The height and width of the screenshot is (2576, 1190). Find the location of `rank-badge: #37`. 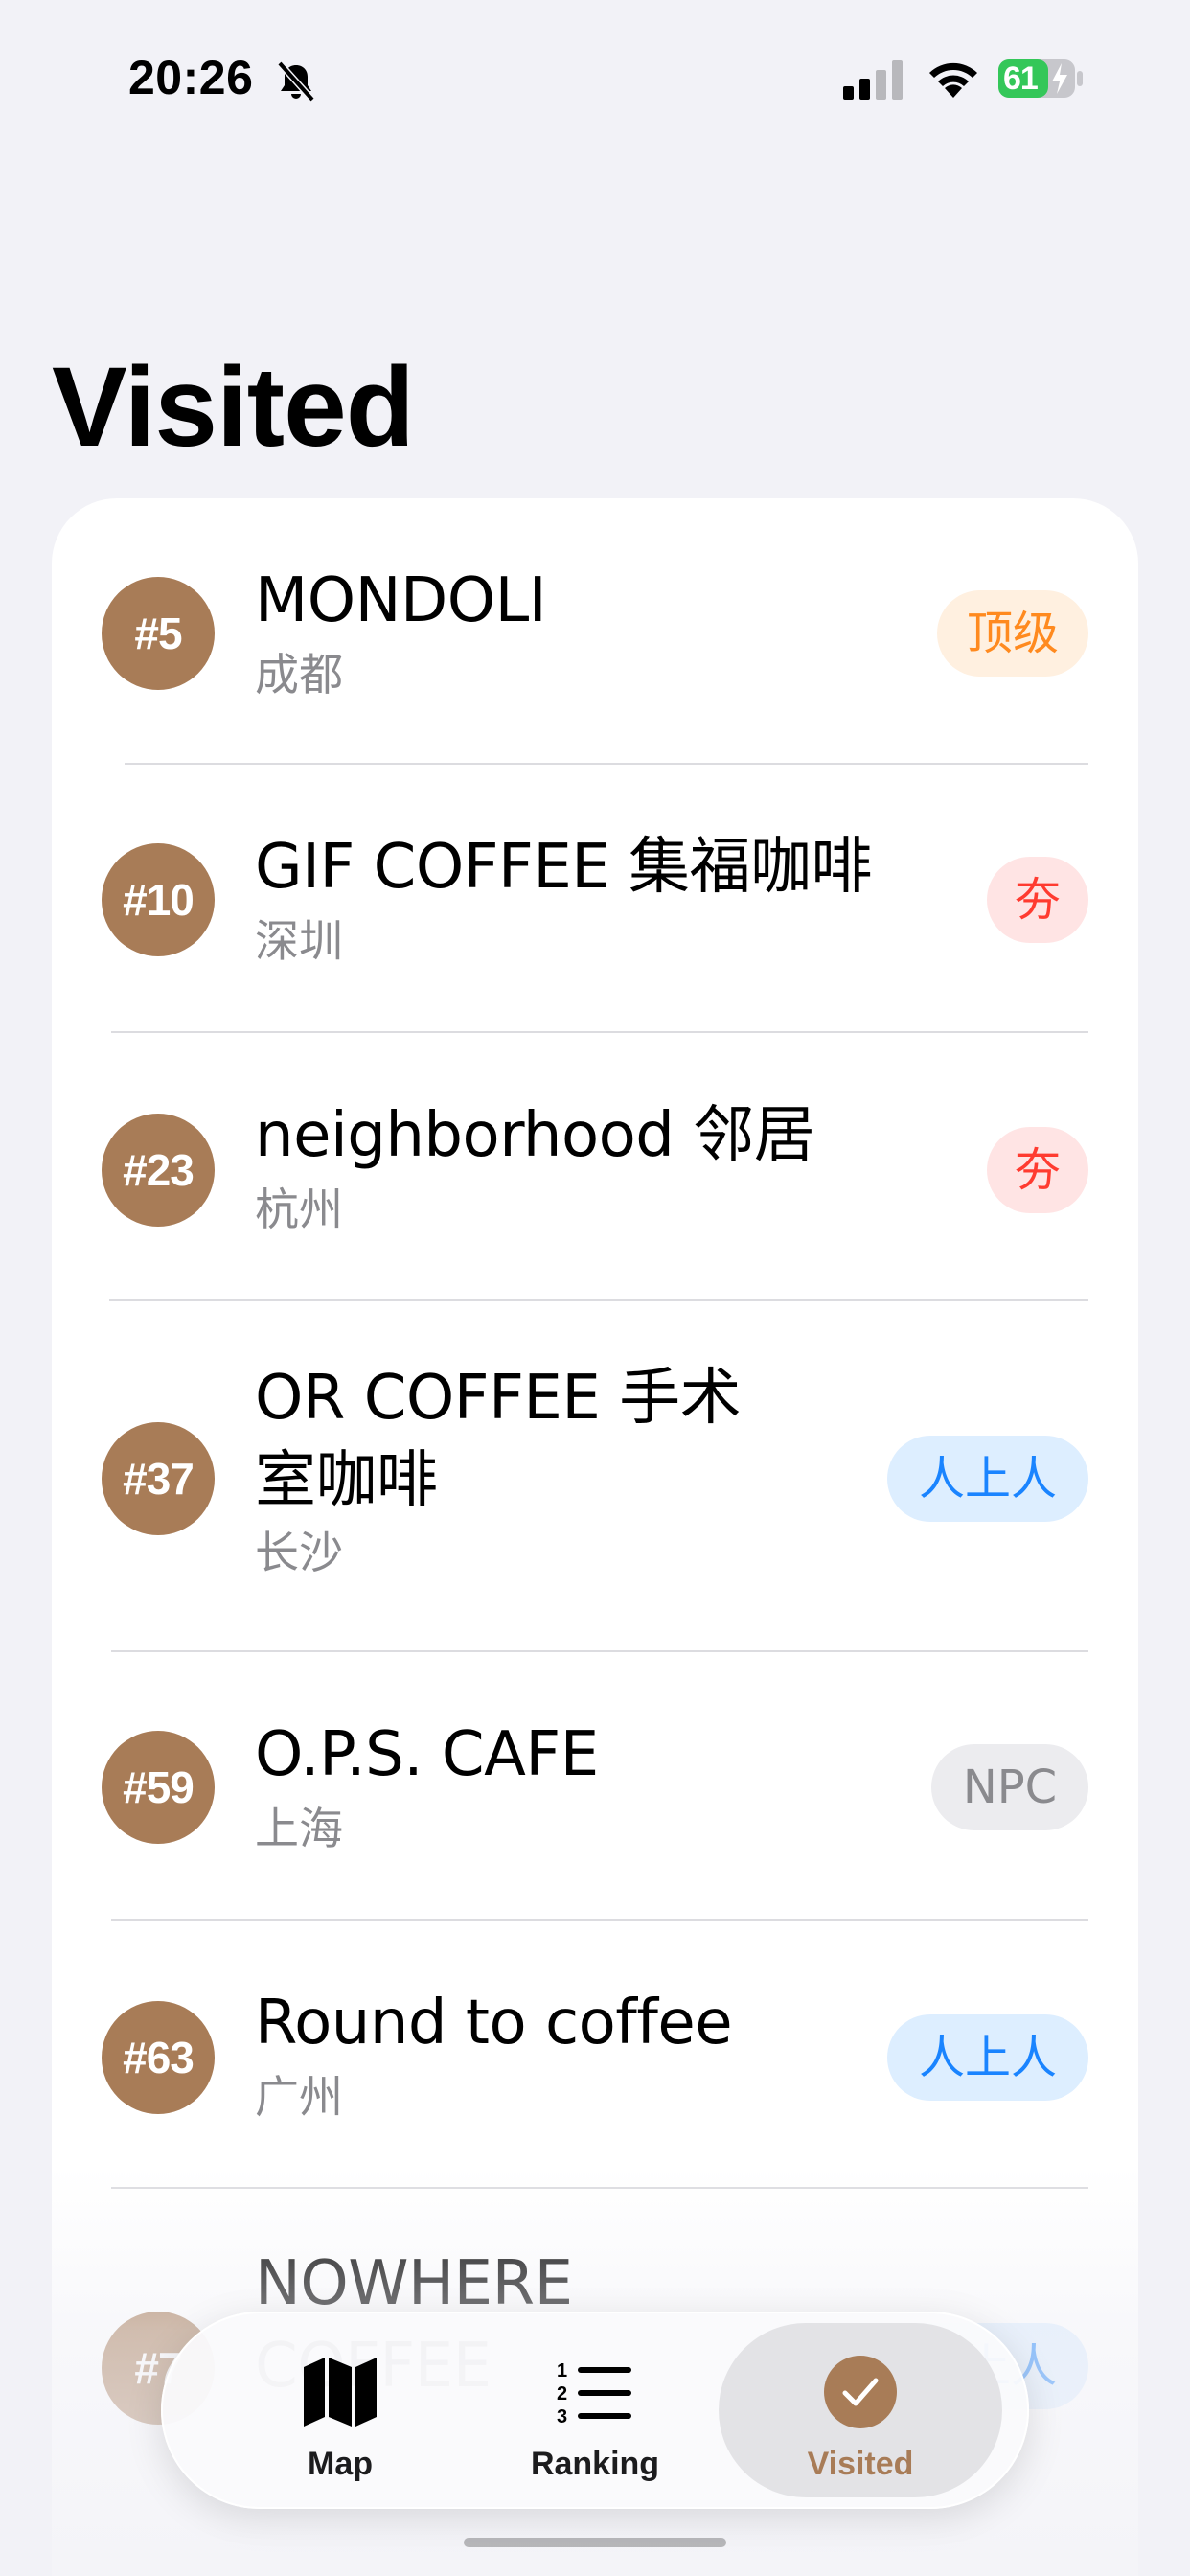

rank-badge: #37 is located at coordinates (159, 1479).